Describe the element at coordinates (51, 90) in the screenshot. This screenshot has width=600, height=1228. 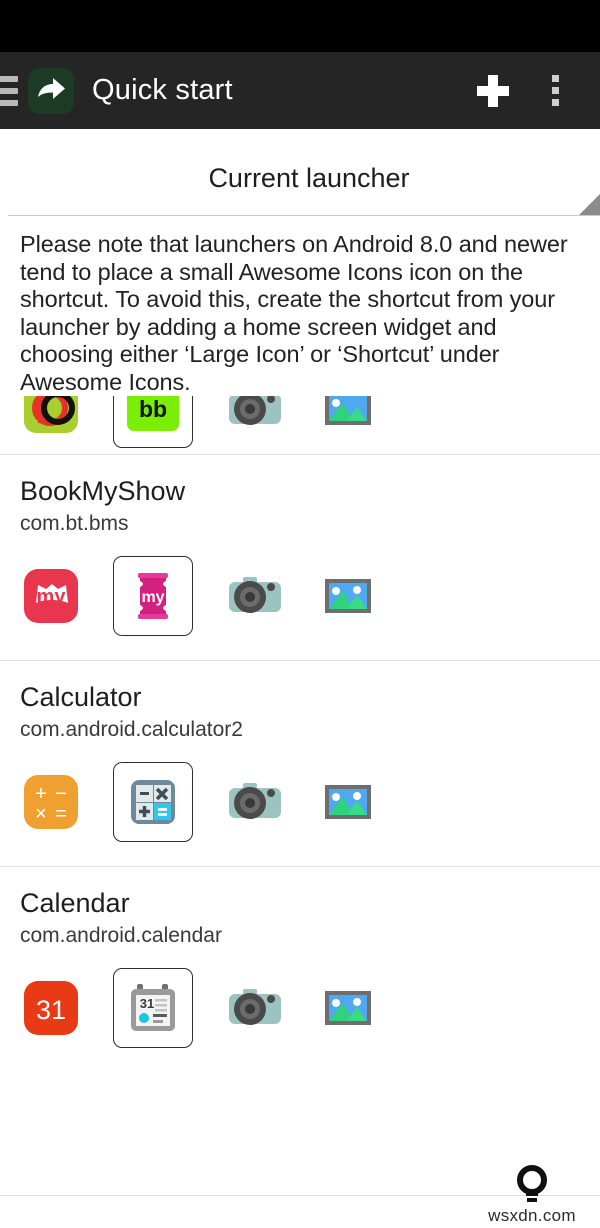
I see `share-arrow-icon` at that location.